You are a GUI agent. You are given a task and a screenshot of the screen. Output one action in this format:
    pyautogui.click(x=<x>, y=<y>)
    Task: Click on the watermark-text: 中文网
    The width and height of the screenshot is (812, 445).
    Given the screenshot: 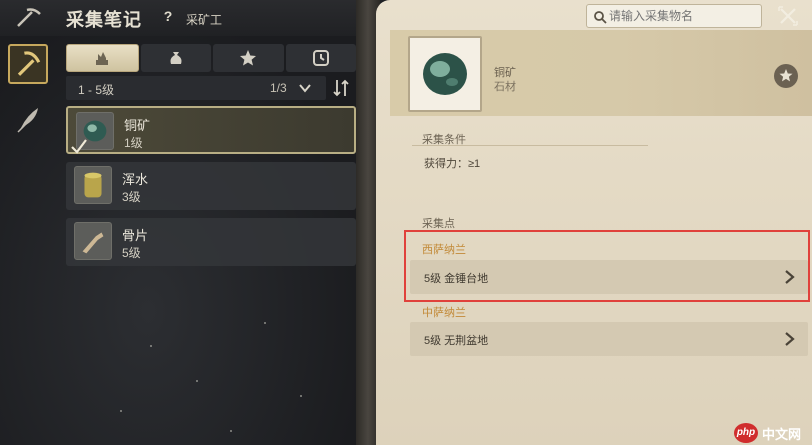 What is the action you would take?
    pyautogui.click(x=782, y=434)
    